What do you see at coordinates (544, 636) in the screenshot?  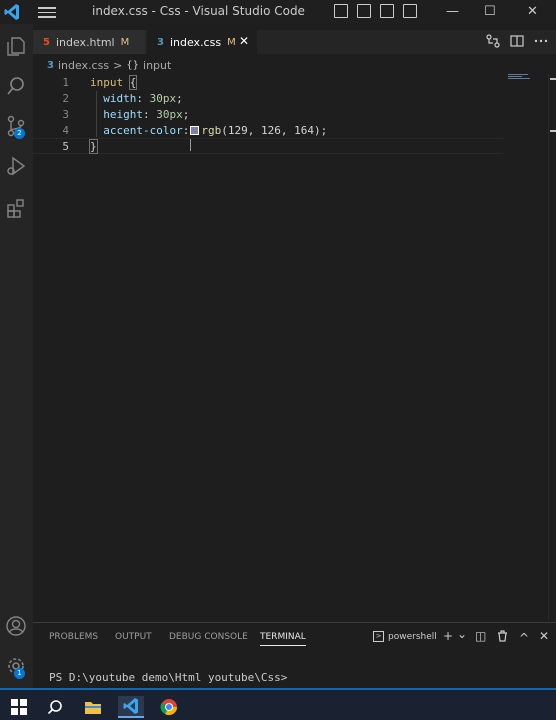 I see `close-panel-icon: ✕` at bounding box center [544, 636].